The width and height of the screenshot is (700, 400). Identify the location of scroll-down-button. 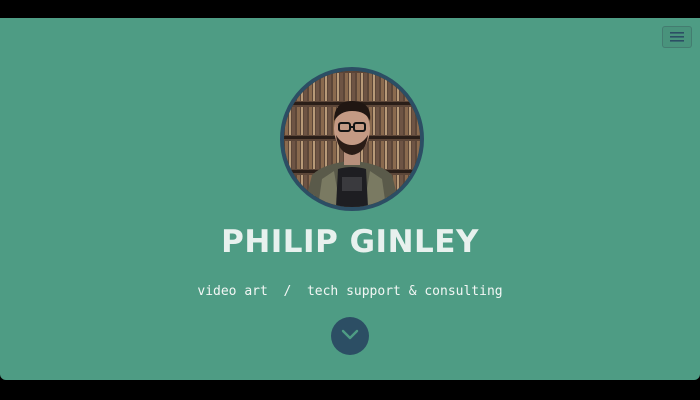
(350, 336).